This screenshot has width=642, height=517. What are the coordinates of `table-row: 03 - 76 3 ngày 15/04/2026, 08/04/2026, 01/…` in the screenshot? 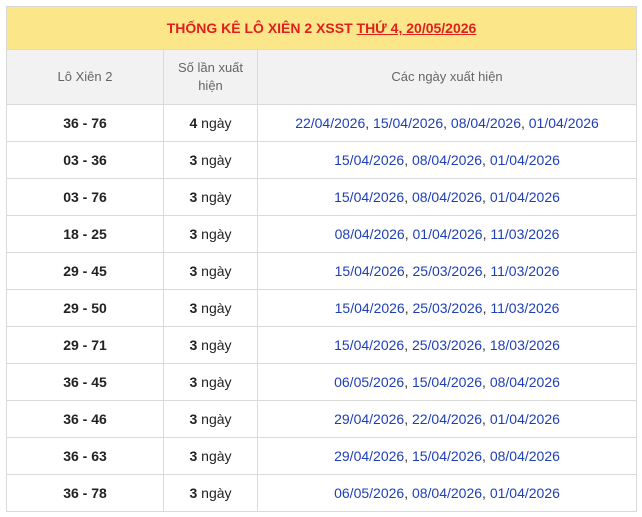 It's located at (322, 197).